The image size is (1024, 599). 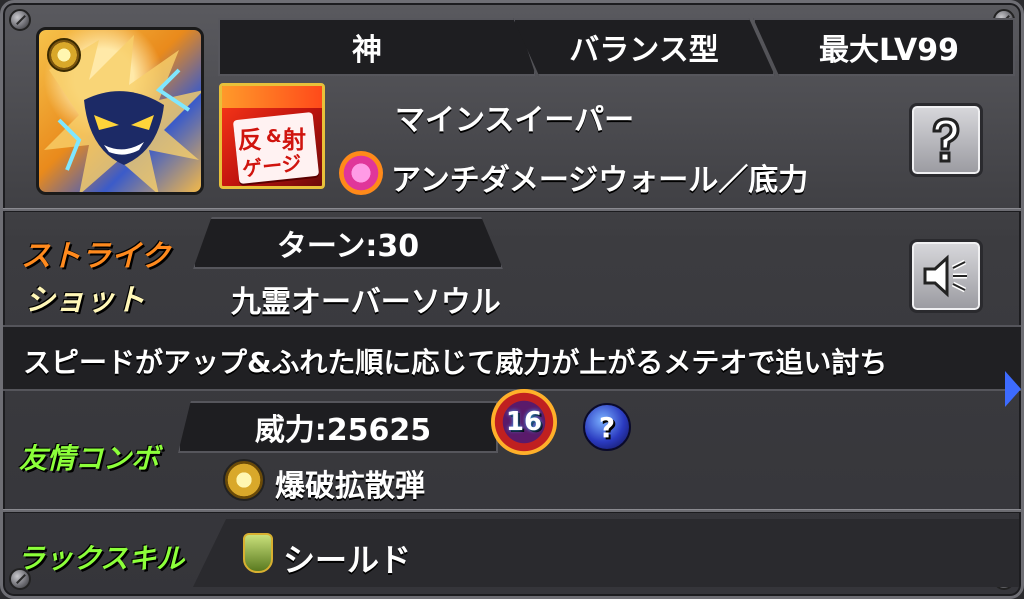 I want to click on gauge-badge-stripe, so click(x=272, y=97).